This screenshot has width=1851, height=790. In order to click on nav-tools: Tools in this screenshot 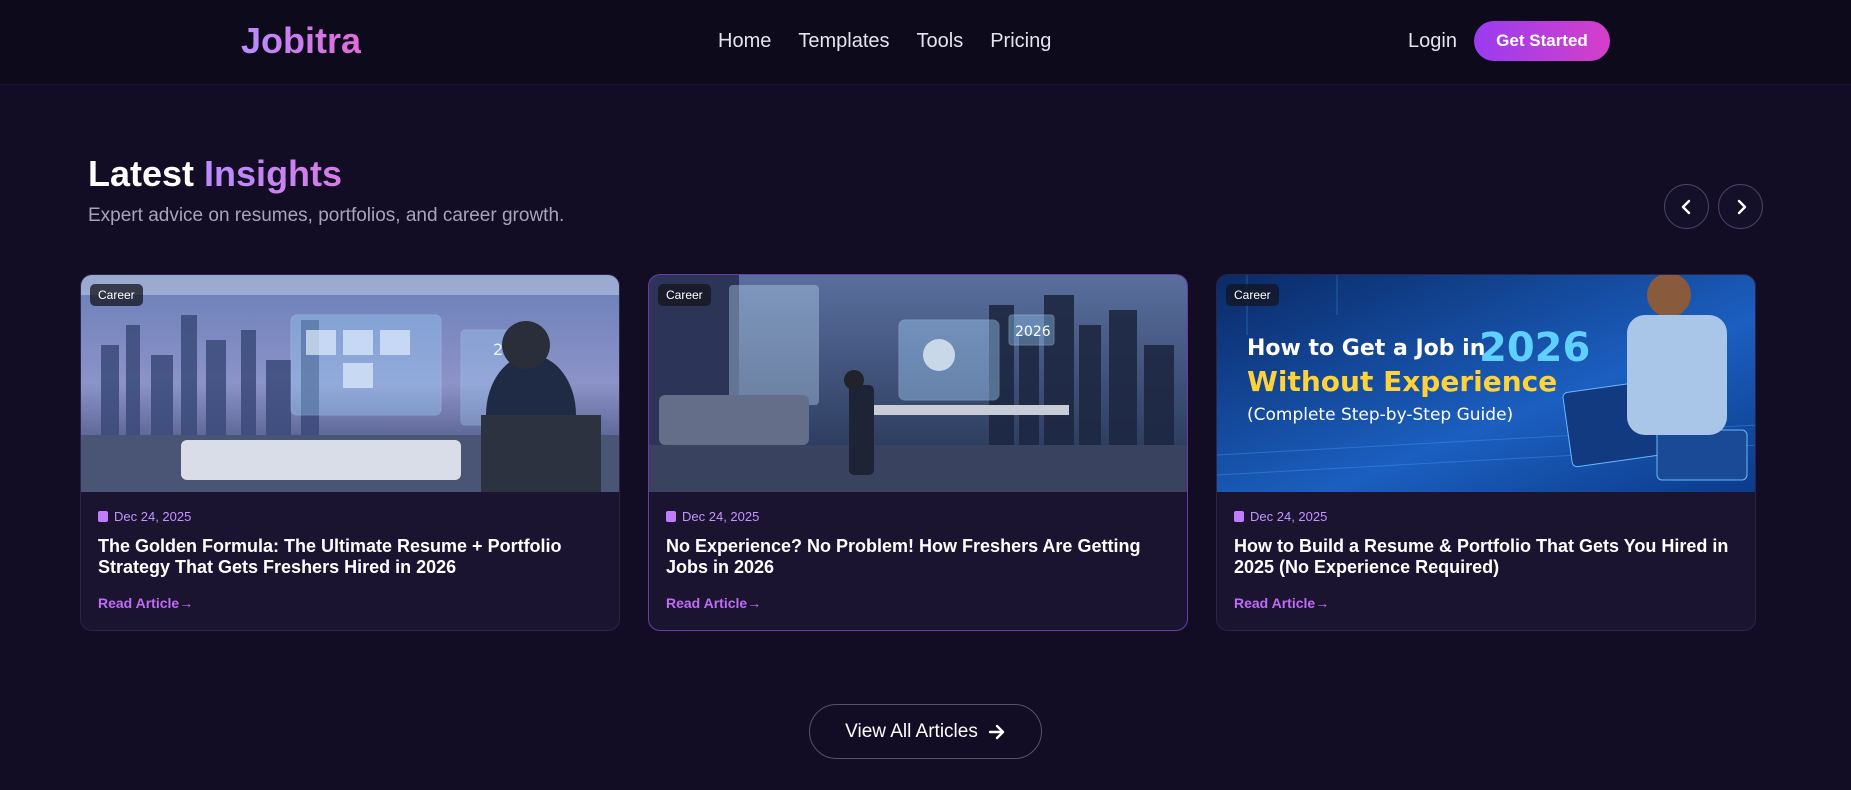, I will do `click(940, 41)`.